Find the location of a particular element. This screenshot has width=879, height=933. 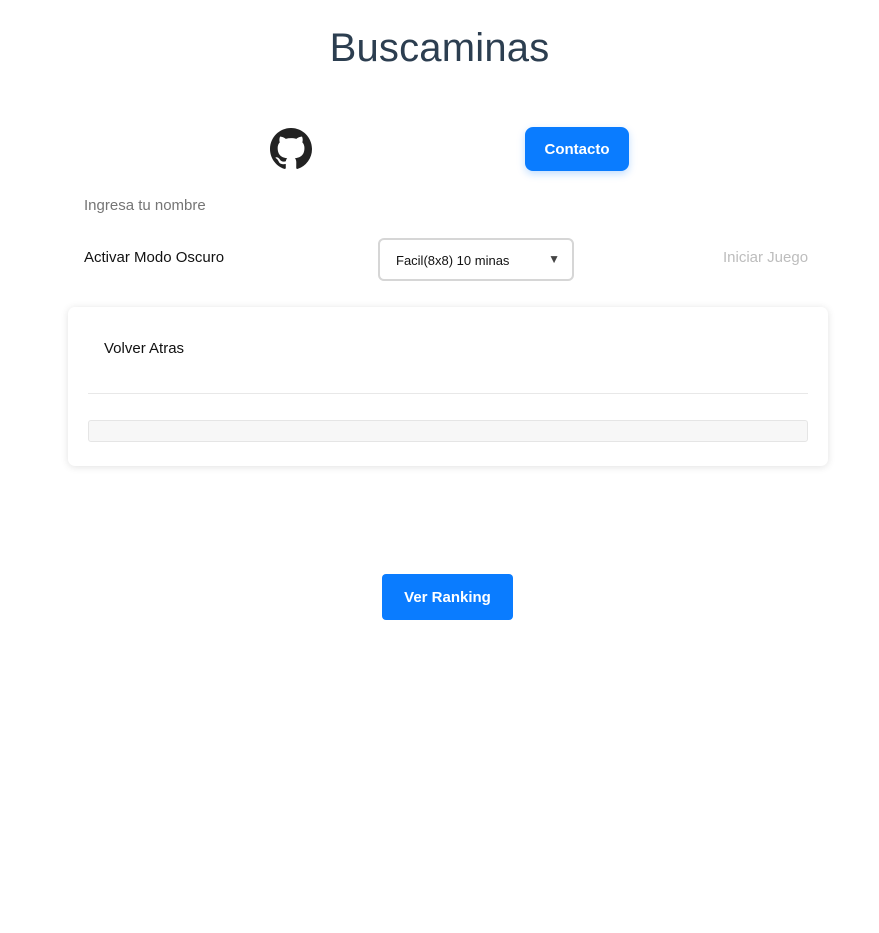

difficulty-selected-value: Facil(8x8) 10 minas is located at coordinates (453, 260).